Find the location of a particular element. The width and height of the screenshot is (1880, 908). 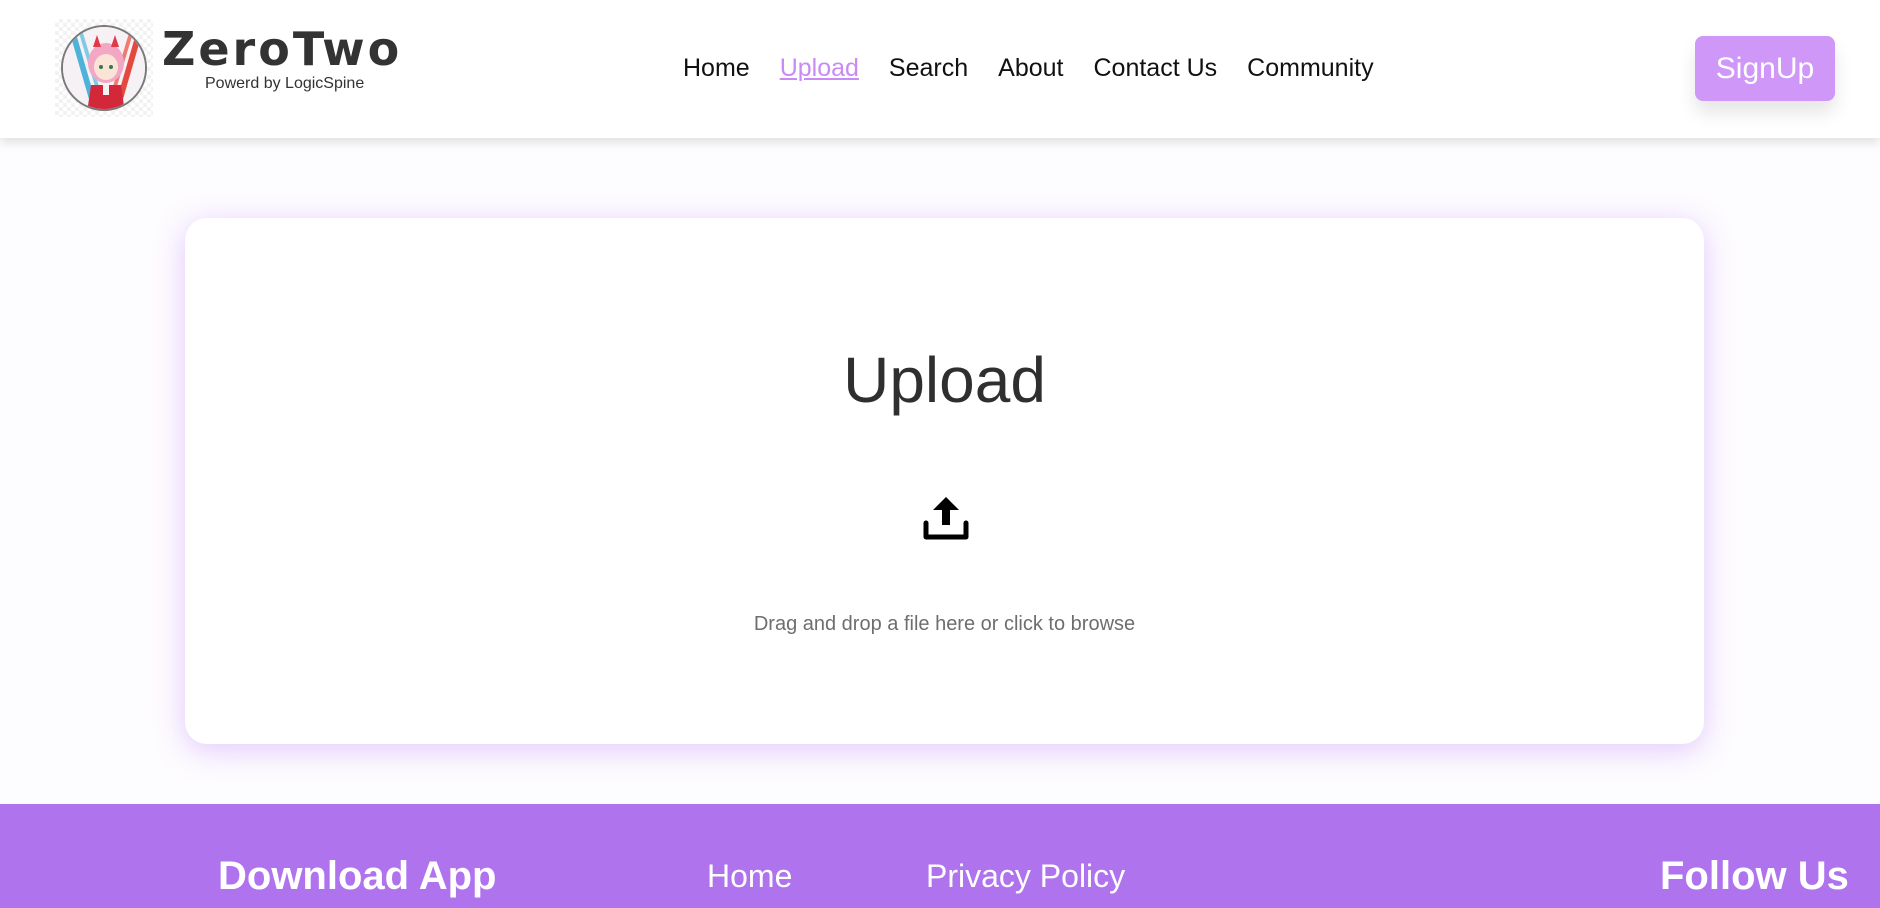

logo-avatar is located at coordinates (104, 68).